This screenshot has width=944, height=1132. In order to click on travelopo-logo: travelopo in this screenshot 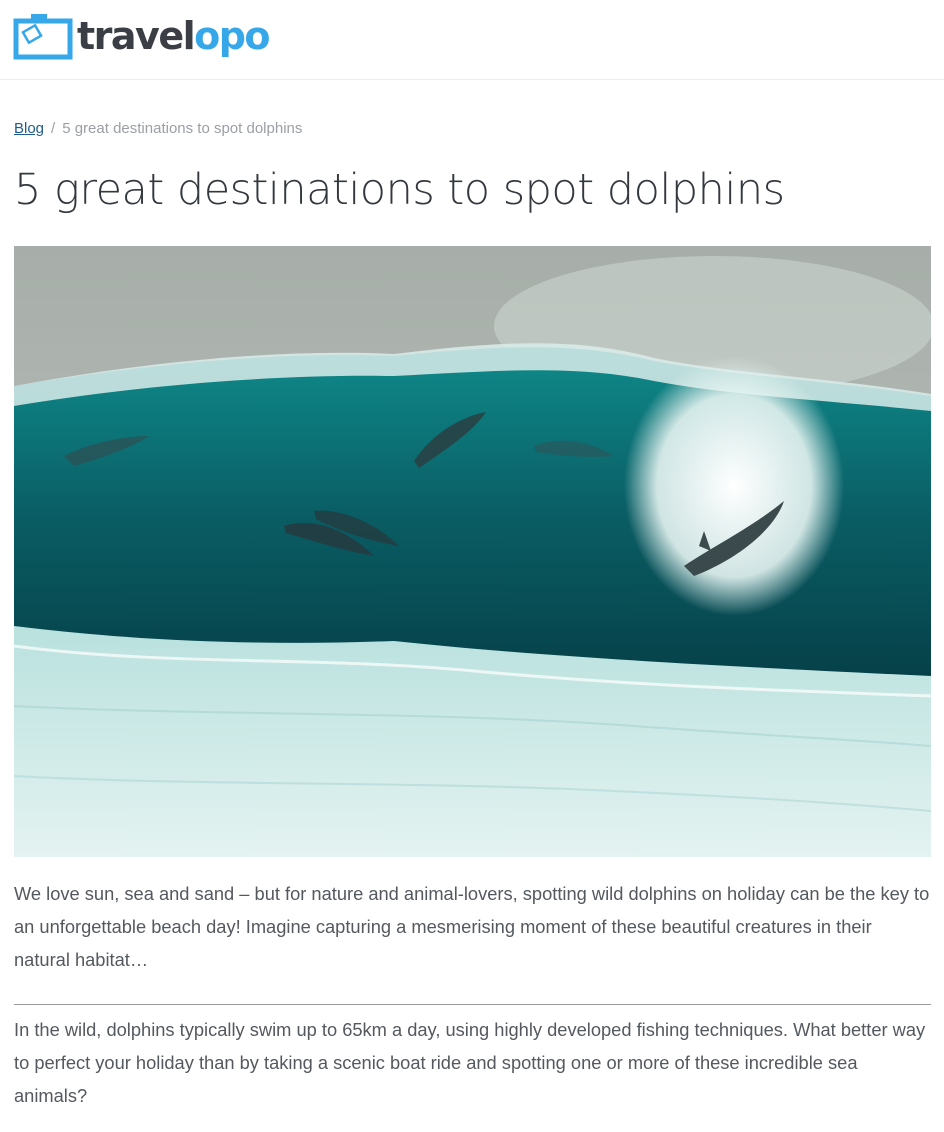, I will do `click(142, 36)`.